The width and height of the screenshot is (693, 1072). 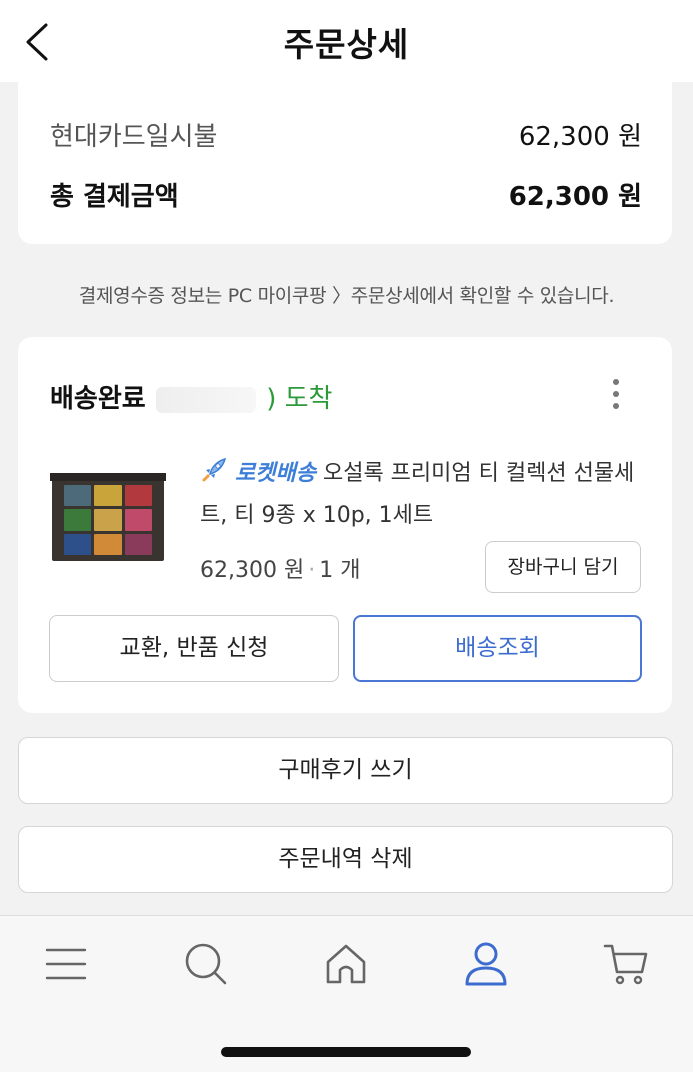 I want to click on home-indicator, so click(x=346, y=1052).